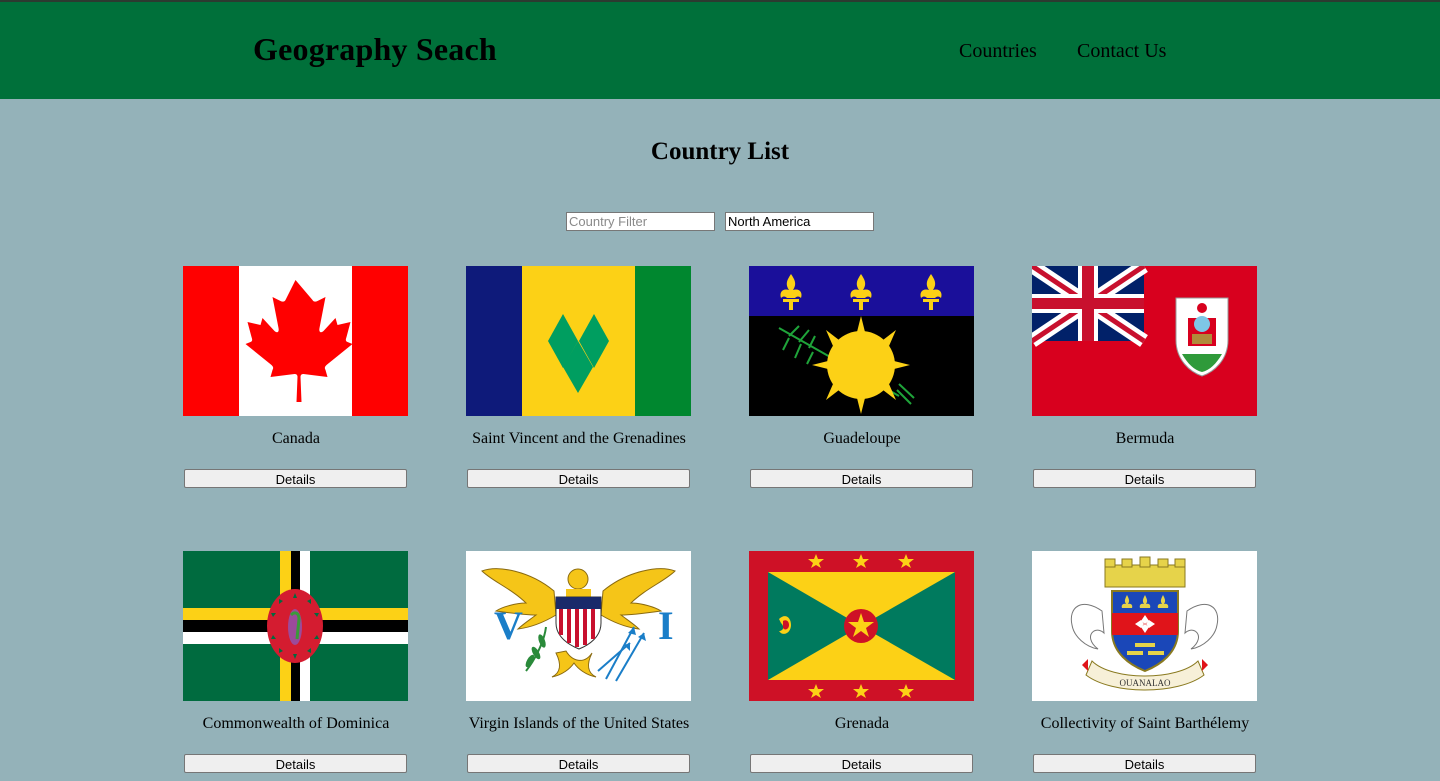 Image resolution: width=1440 pixels, height=781 pixels. I want to click on region-filter-input, so click(799, 221).